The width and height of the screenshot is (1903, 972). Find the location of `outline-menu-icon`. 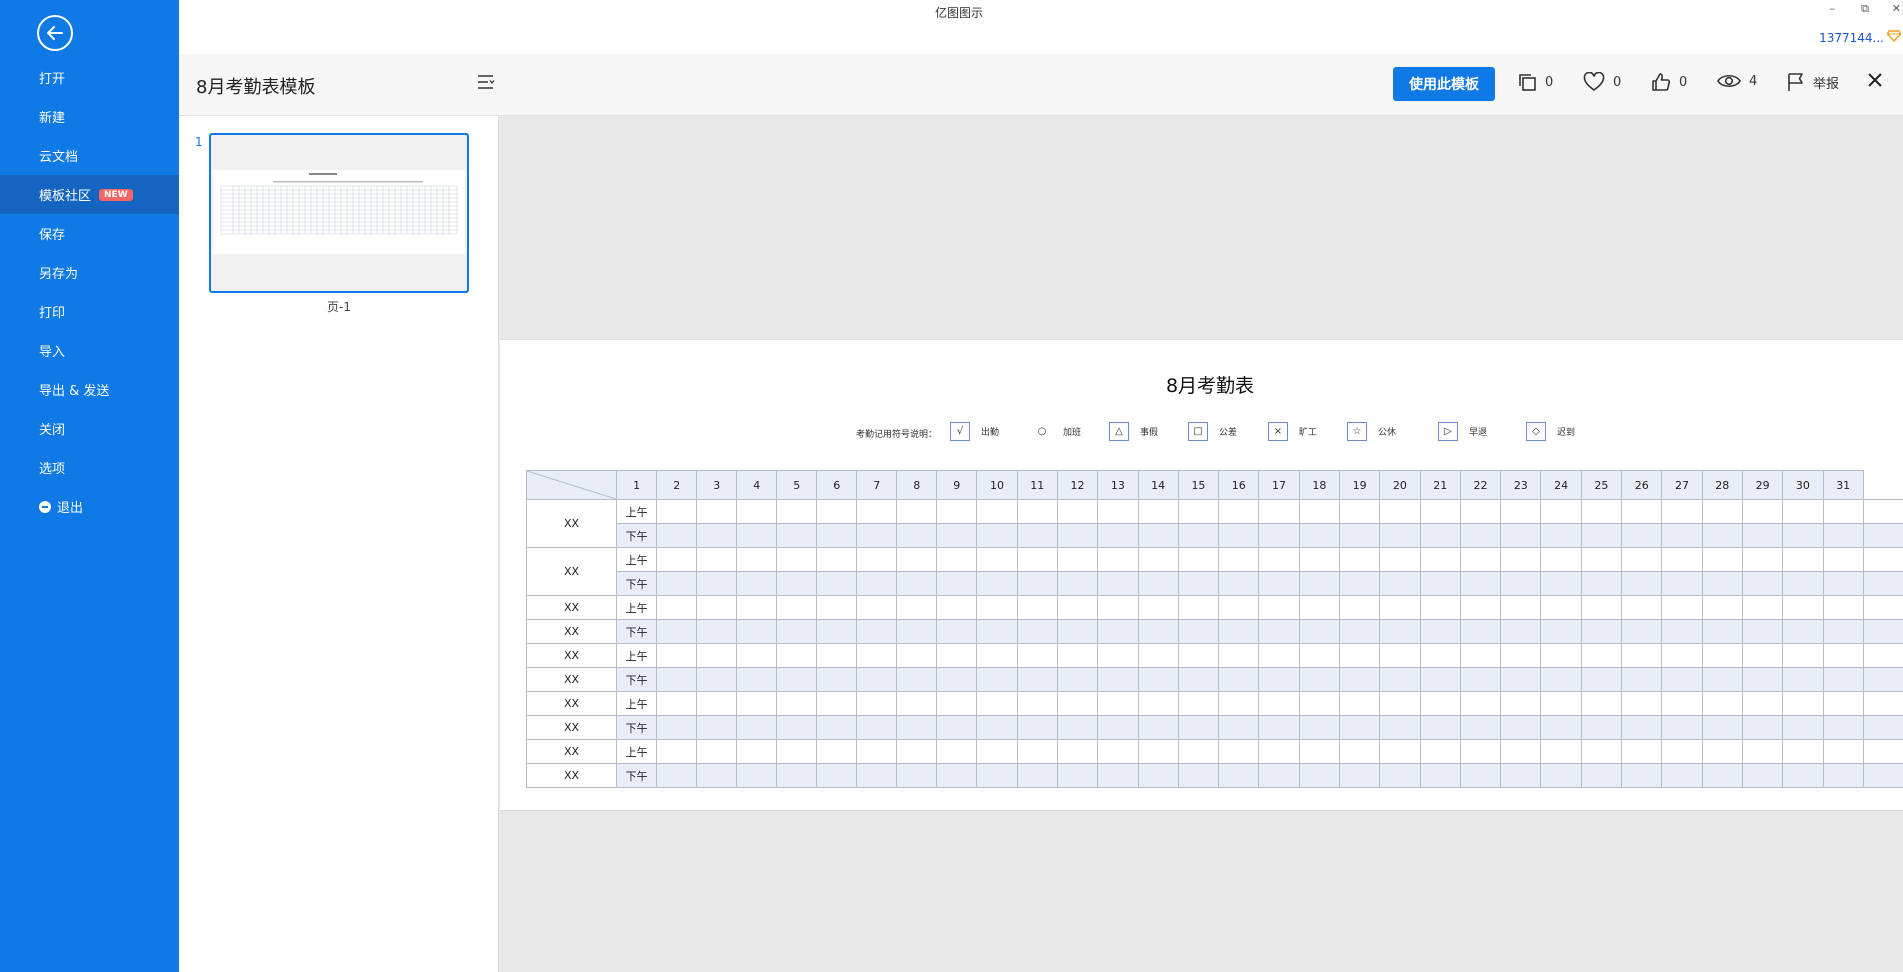

outline-menu-icon is located at coordinates (486, 82).